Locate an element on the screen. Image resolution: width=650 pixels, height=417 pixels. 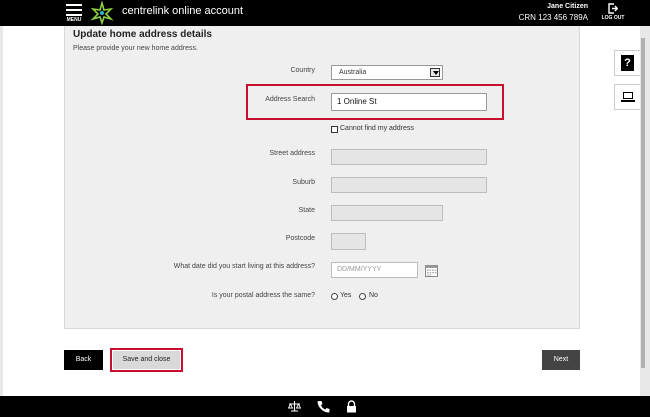
menu-button: MENU is located at coordinates (74, 13).